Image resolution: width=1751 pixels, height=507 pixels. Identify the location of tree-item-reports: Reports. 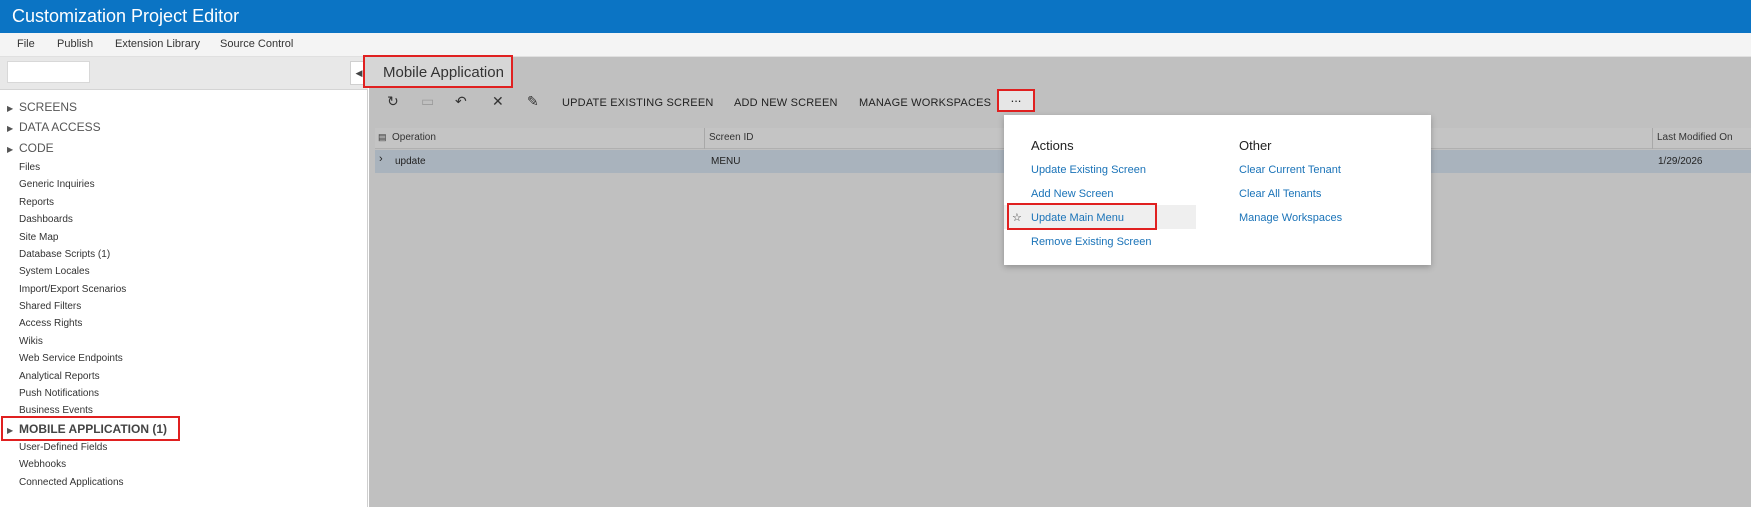
(36, 202).